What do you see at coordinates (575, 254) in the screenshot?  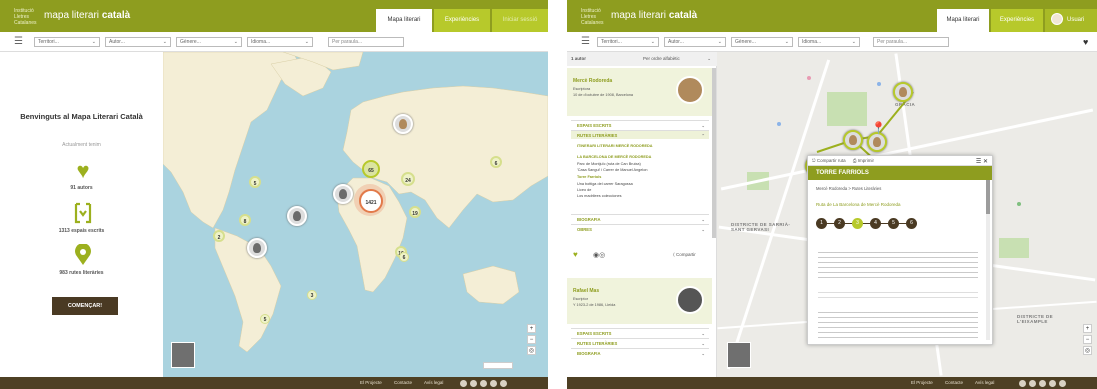 I see `heart-icon: ♥` at bounding box center [575, 254].